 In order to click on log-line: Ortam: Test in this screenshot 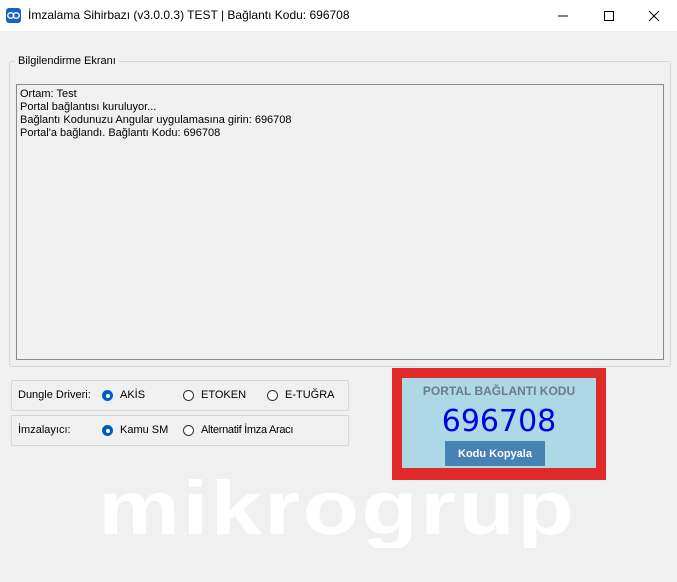, I will do `click(48, 94)`.